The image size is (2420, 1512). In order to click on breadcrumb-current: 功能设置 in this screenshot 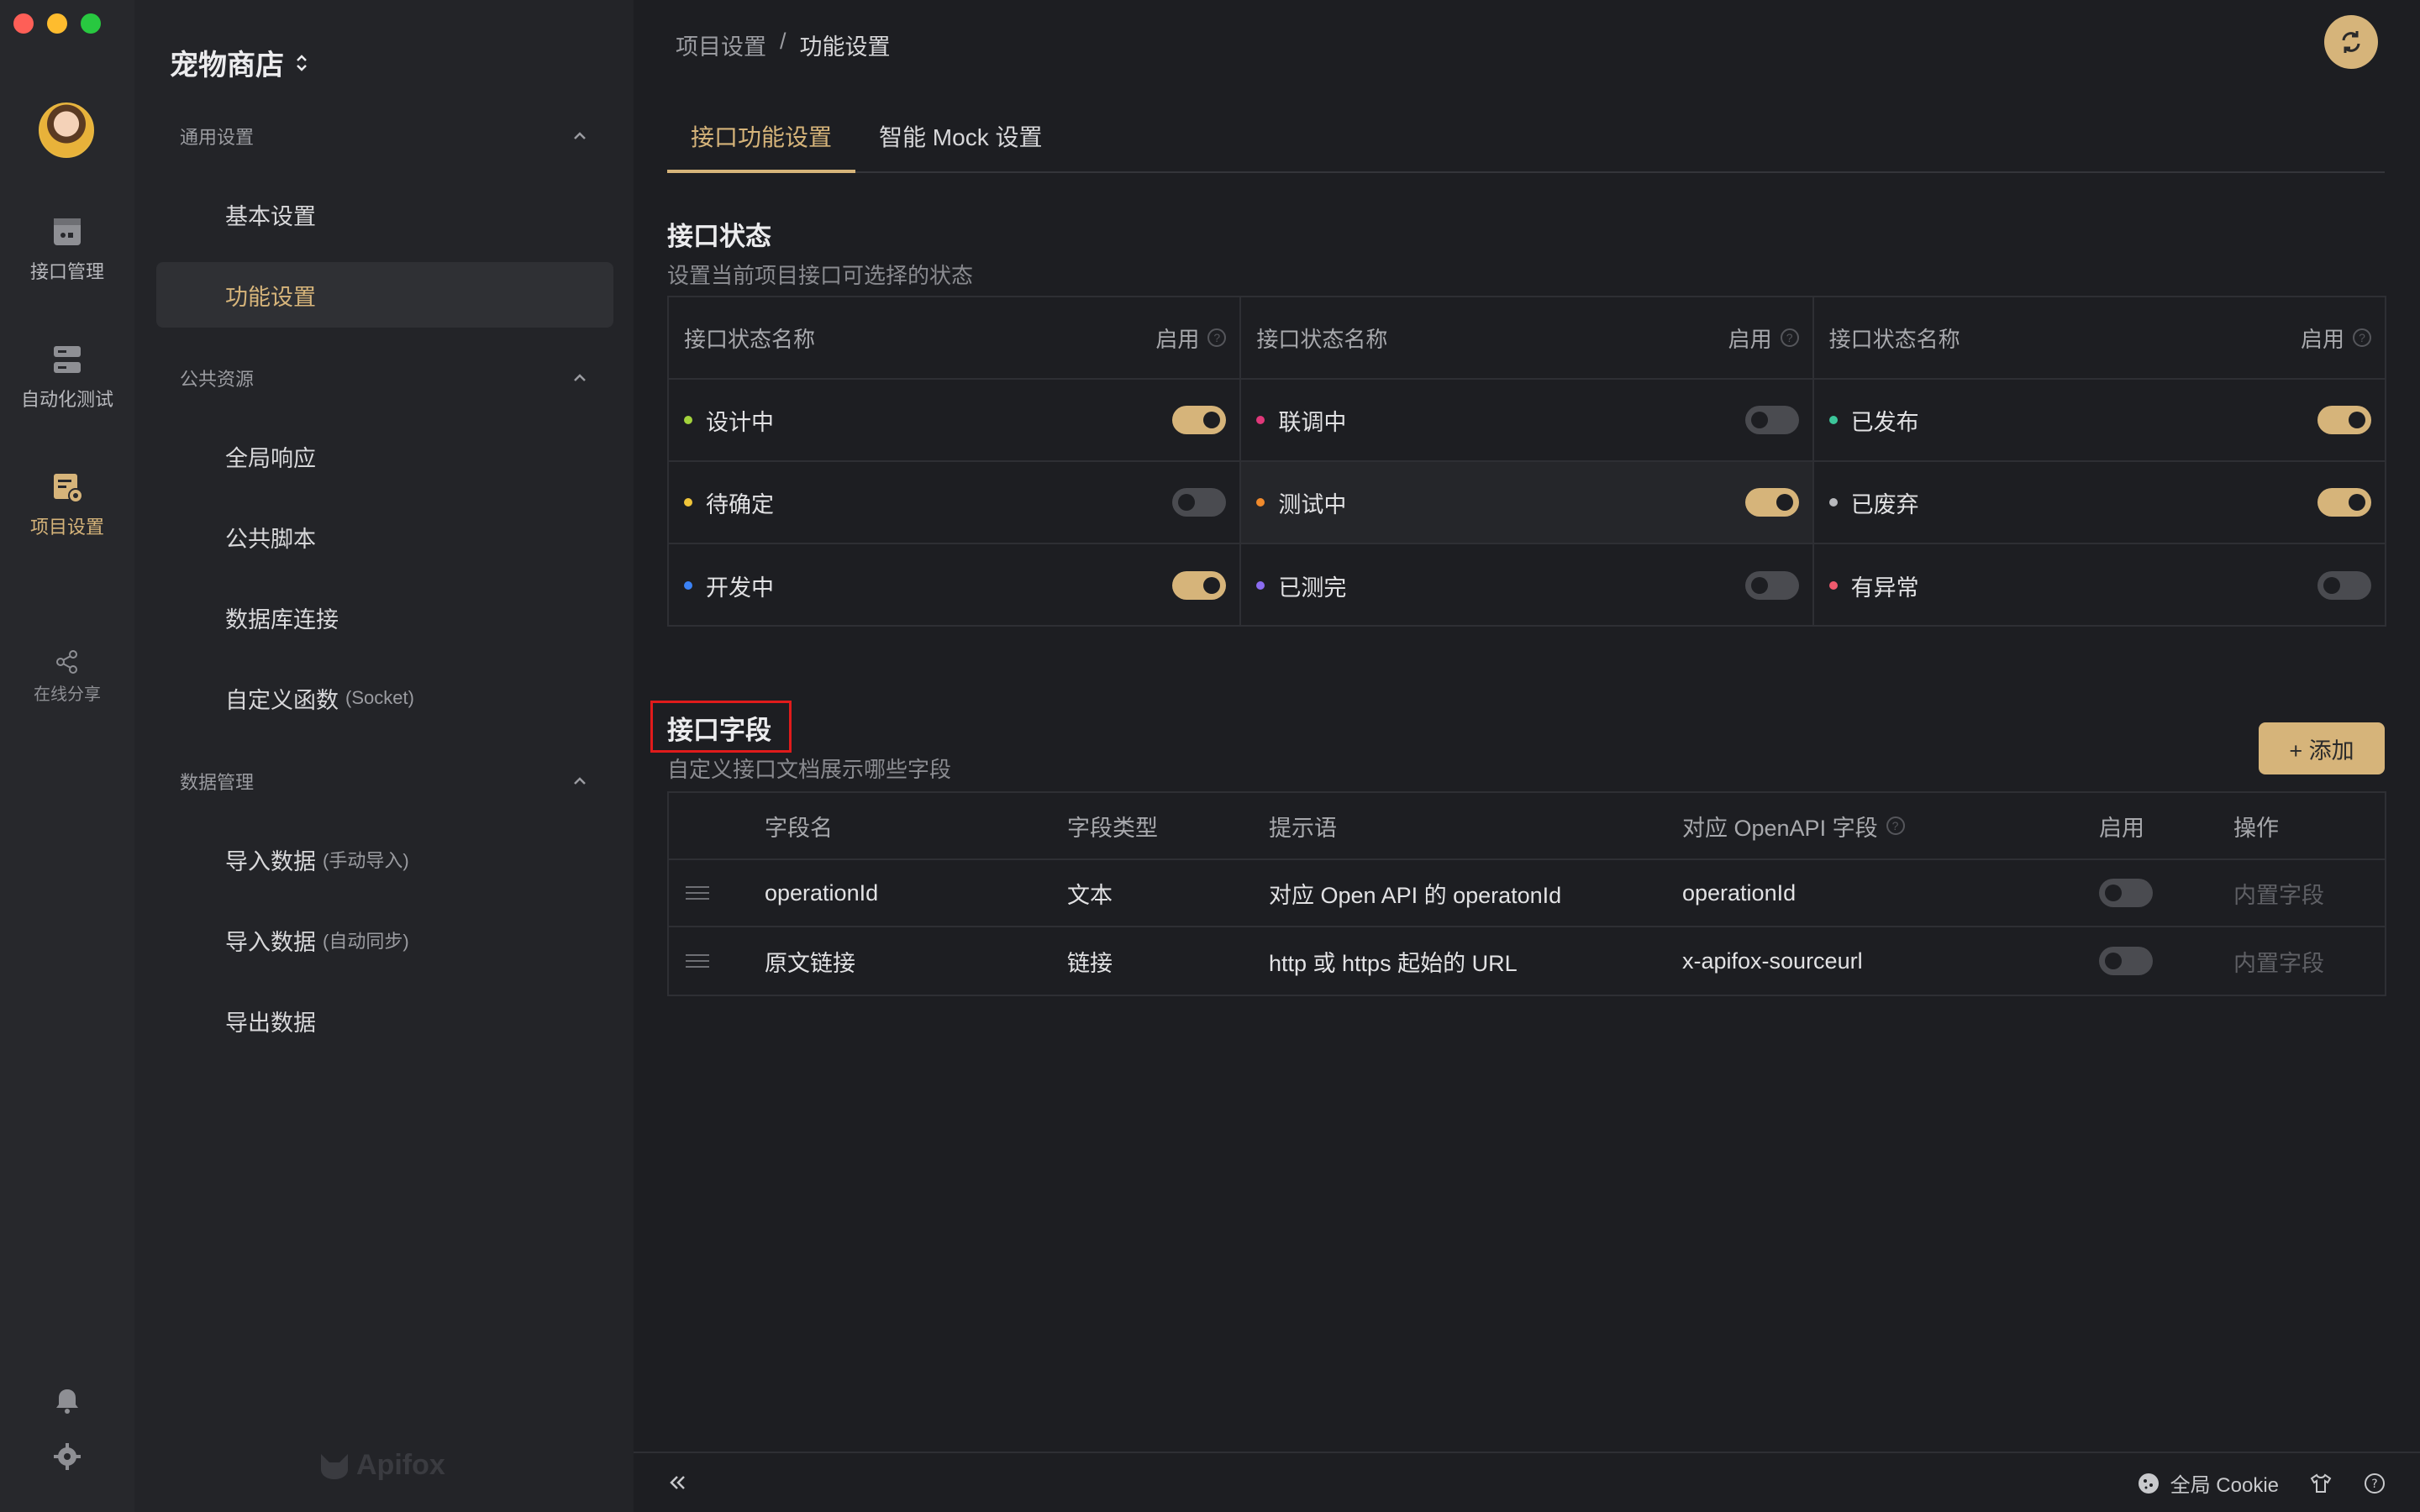, I will do `click(845, 47)`.